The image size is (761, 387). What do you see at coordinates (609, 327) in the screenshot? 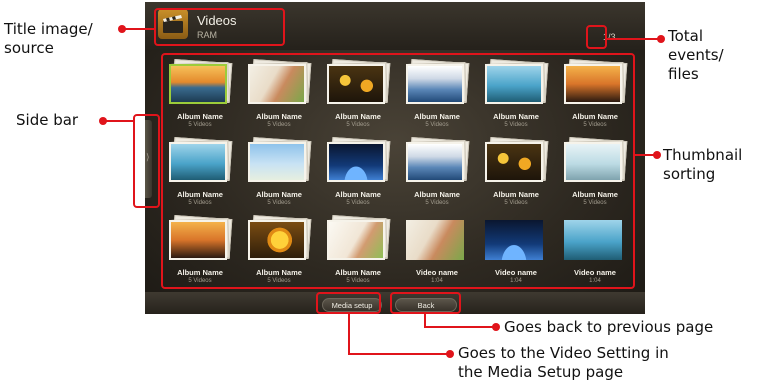
I see `back-annotation: Goes back to previous page` at bounding box center [609, 327].